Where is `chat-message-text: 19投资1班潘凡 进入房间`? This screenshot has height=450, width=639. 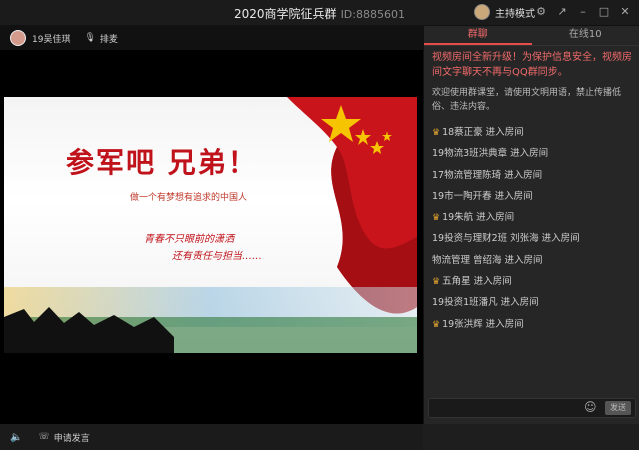
chat-message-text: 19投资1班潘凡 进入房间 is located at coordinates (485, 302).